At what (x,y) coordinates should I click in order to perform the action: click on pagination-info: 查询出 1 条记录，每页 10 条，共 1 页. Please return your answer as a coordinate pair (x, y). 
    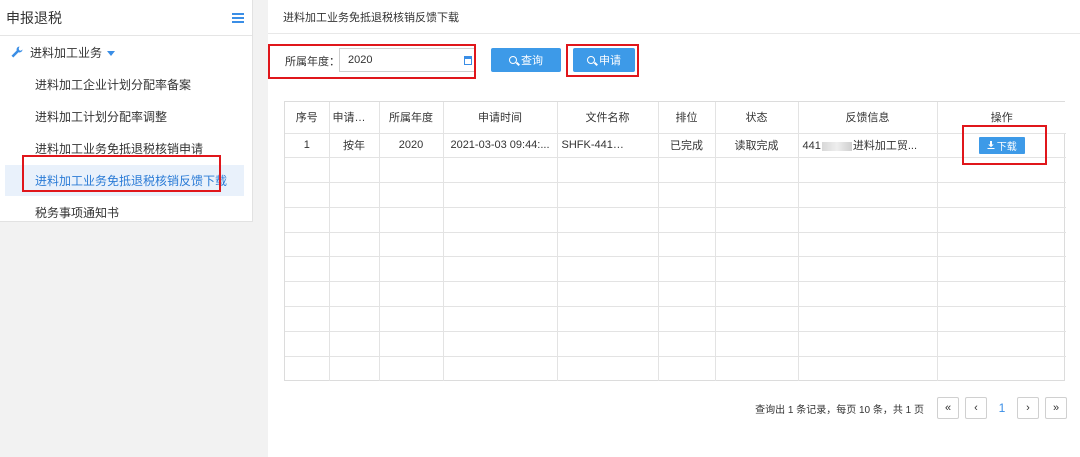
    Looking at the image, I should click on (839, 410).